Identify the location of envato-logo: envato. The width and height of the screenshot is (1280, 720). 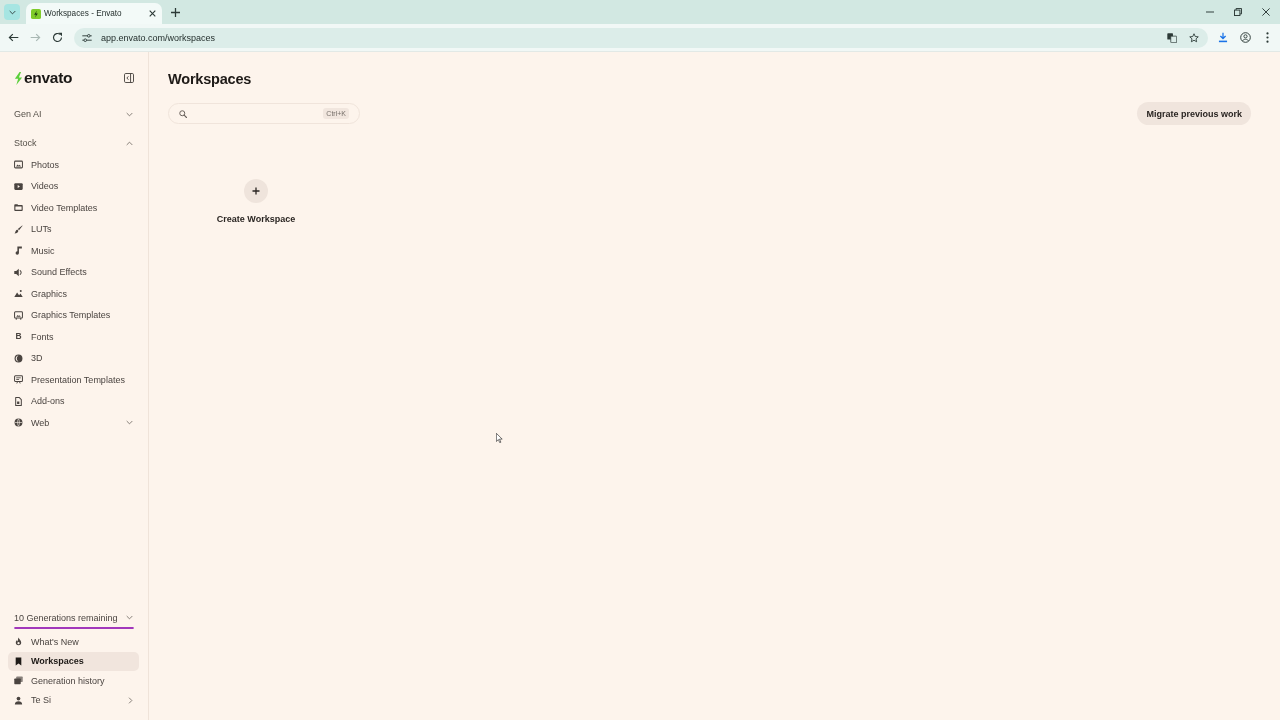
(43, 78).